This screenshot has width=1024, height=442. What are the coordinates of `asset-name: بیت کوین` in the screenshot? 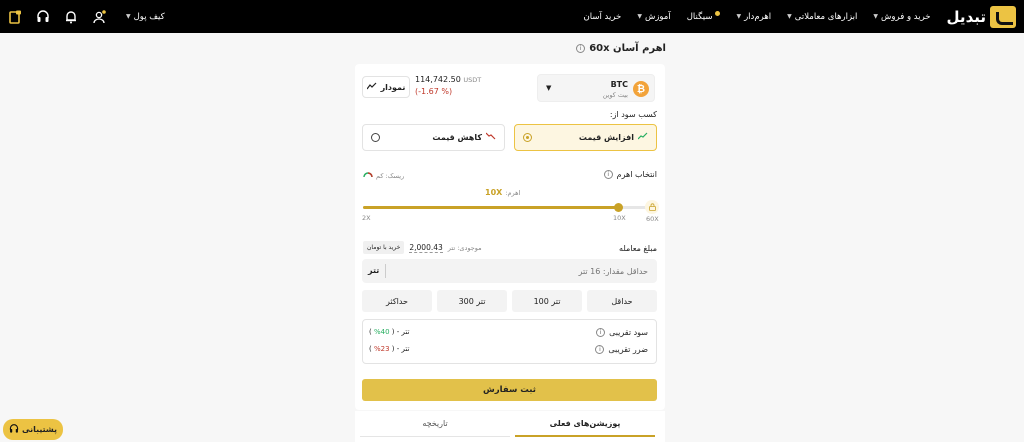 It's located at (615, 95).